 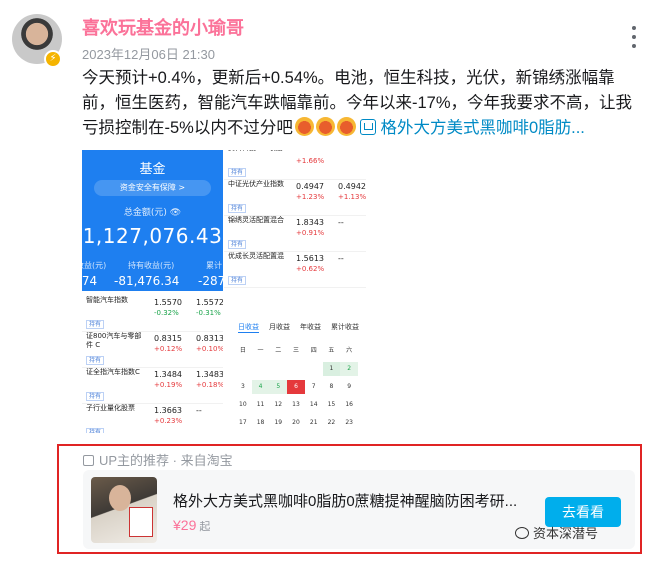 I want to click on fund-est-nav: 1.3483, so click(x=209, y=374).